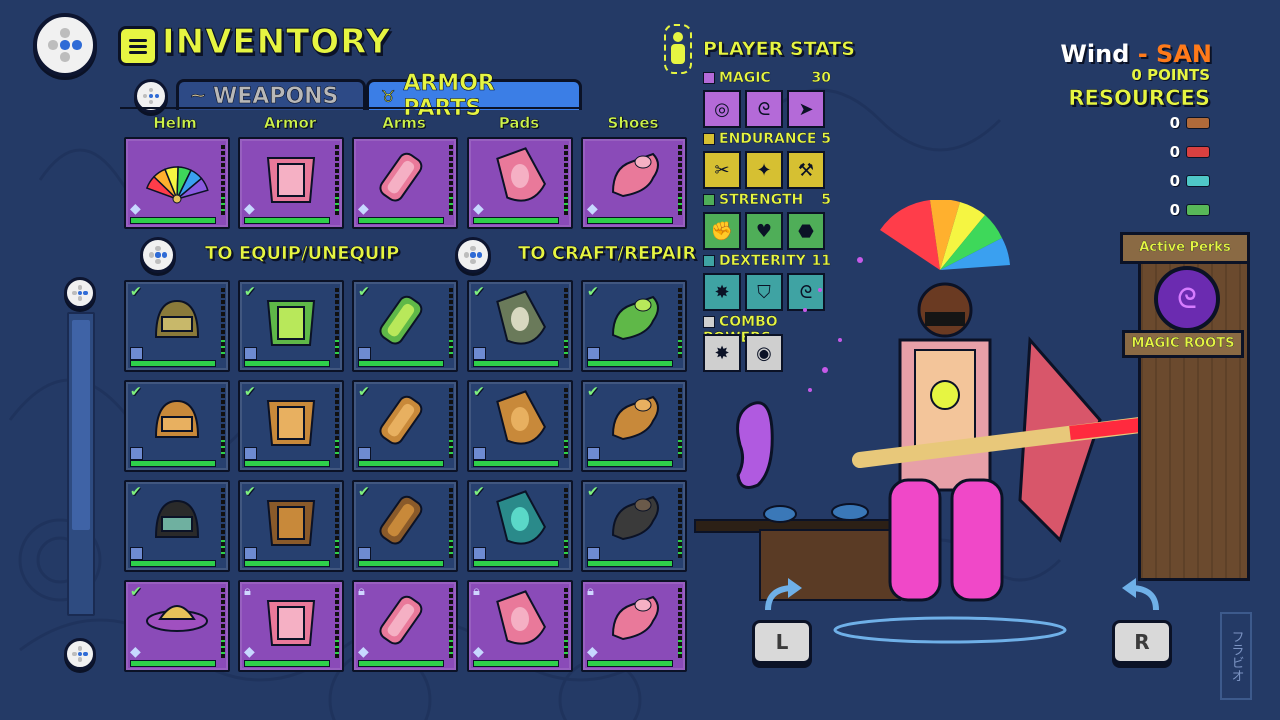 The height and width of the screenshot is (720, 1280). What do you see at coordinates (1236, 656) in the screenshot?
I see `studio-seal: フラビオ` at bounding box center [1236, 656].